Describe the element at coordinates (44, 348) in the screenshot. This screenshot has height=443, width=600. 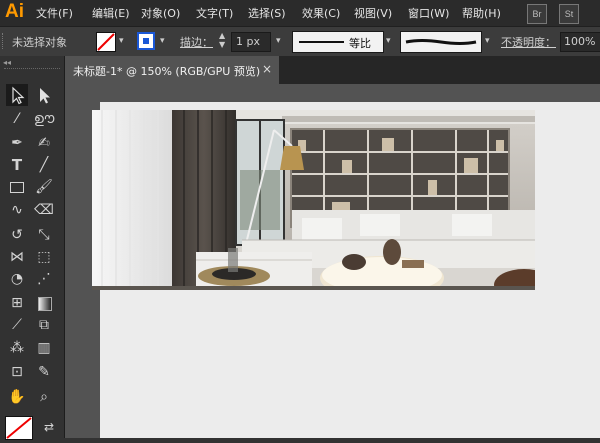
I see `column-graph-icon: ▥` at that location.